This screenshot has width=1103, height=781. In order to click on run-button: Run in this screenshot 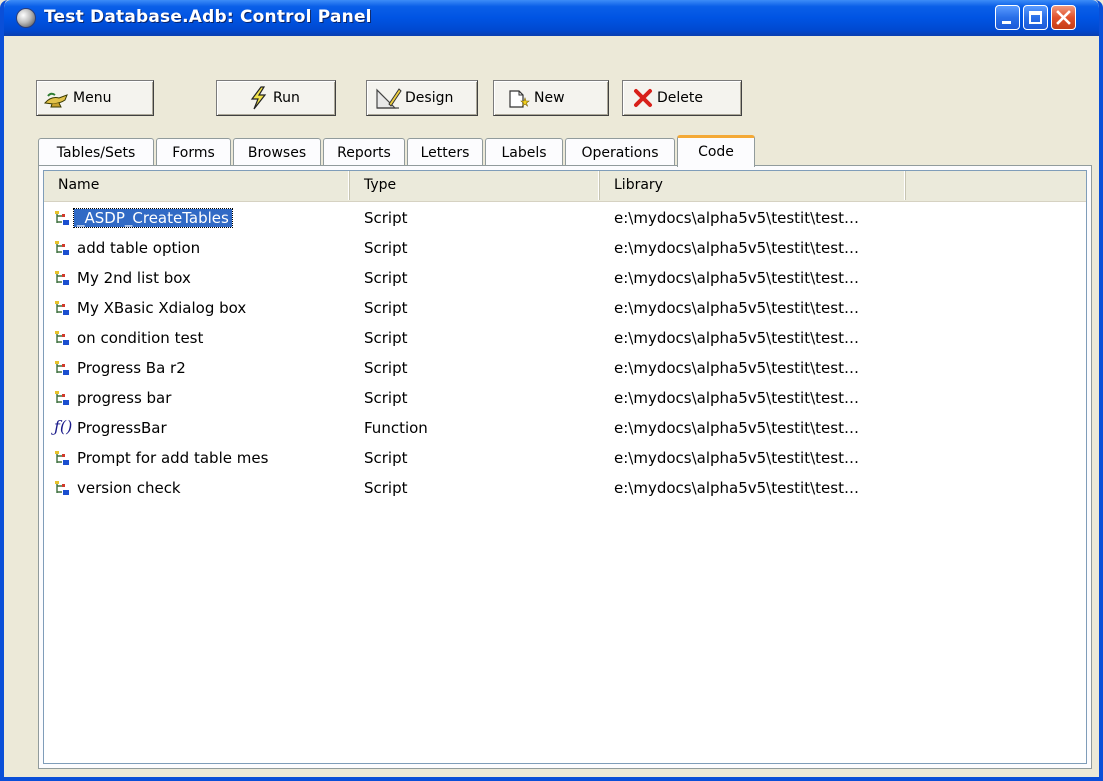, I will do `click(276, 98)`.